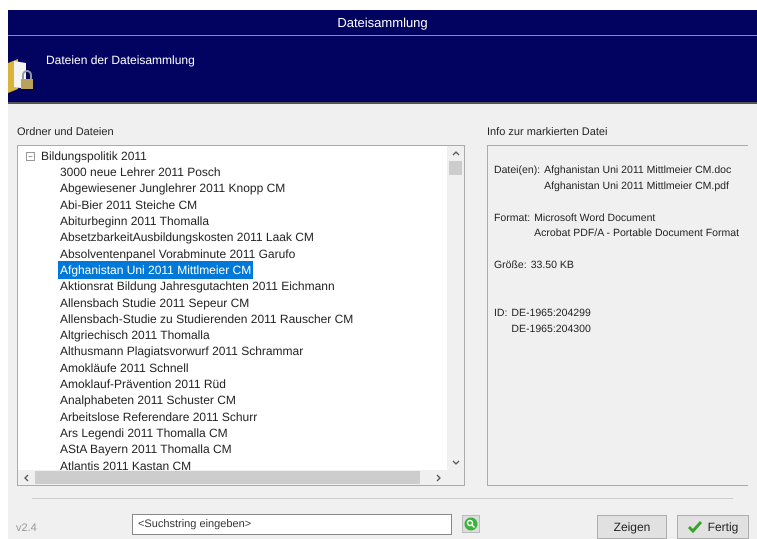  I want to click on info-value: Afghanistan Uni 2011 Mittlmeier CM.doc, so click(638, 170).